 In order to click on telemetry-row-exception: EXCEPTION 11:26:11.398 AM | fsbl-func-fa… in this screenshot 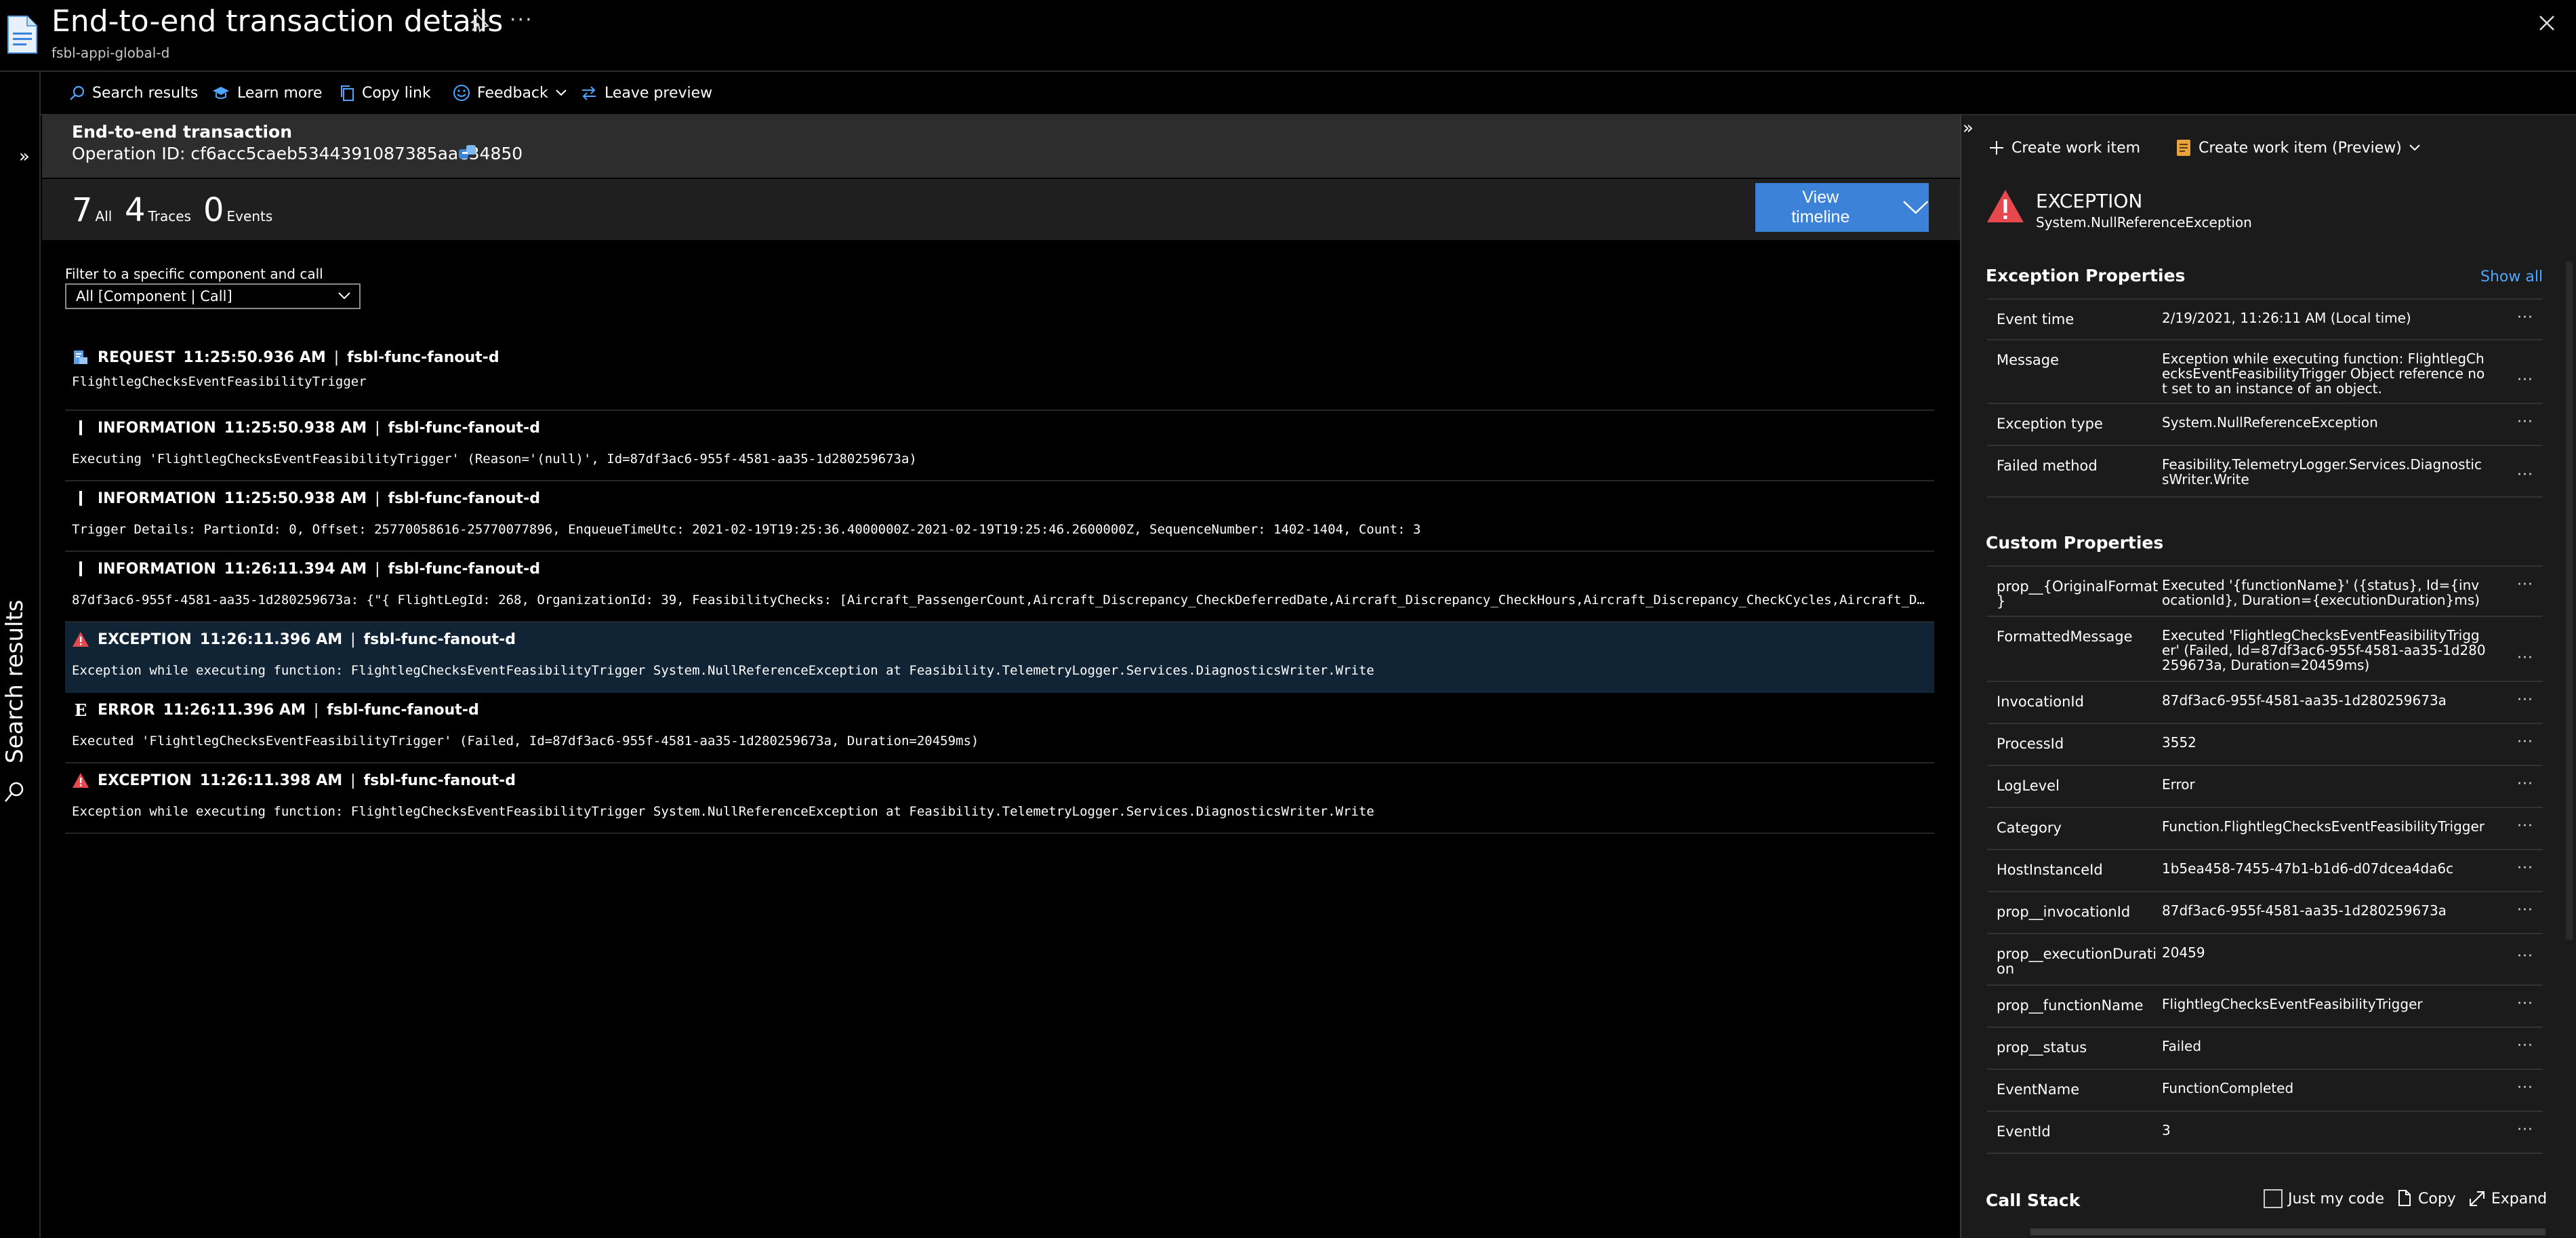, I will do `click(1000, 798)`.